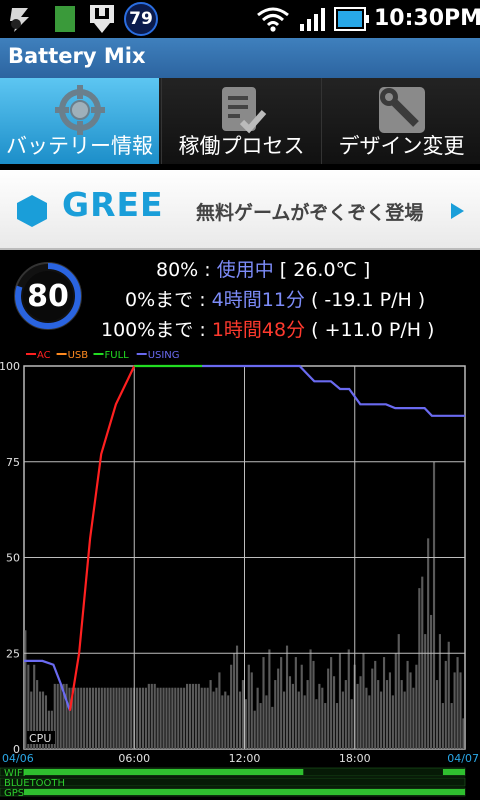 This screenshot has height=800, width=480. Describe the element at coordinates (117, 355) in the screenshot. I see `legend-label: FULL` at that location.